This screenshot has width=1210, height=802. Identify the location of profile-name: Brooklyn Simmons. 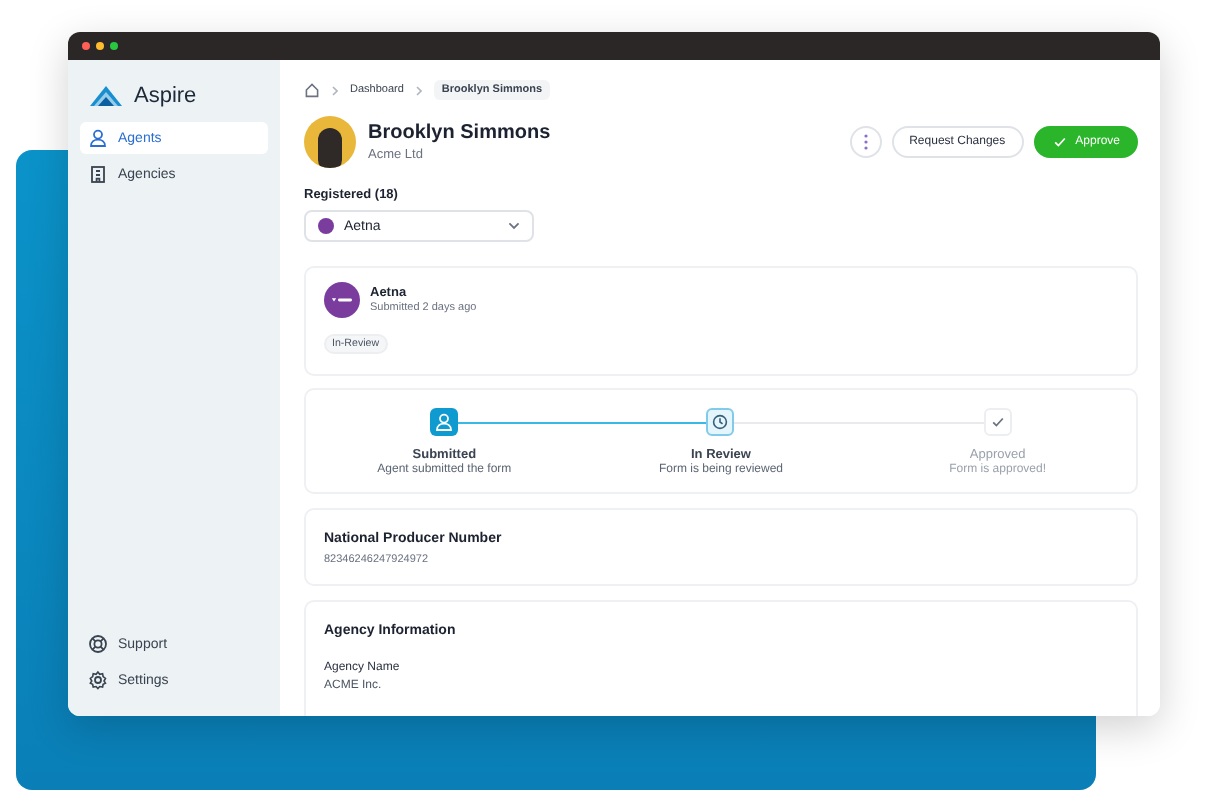
(459, 133).